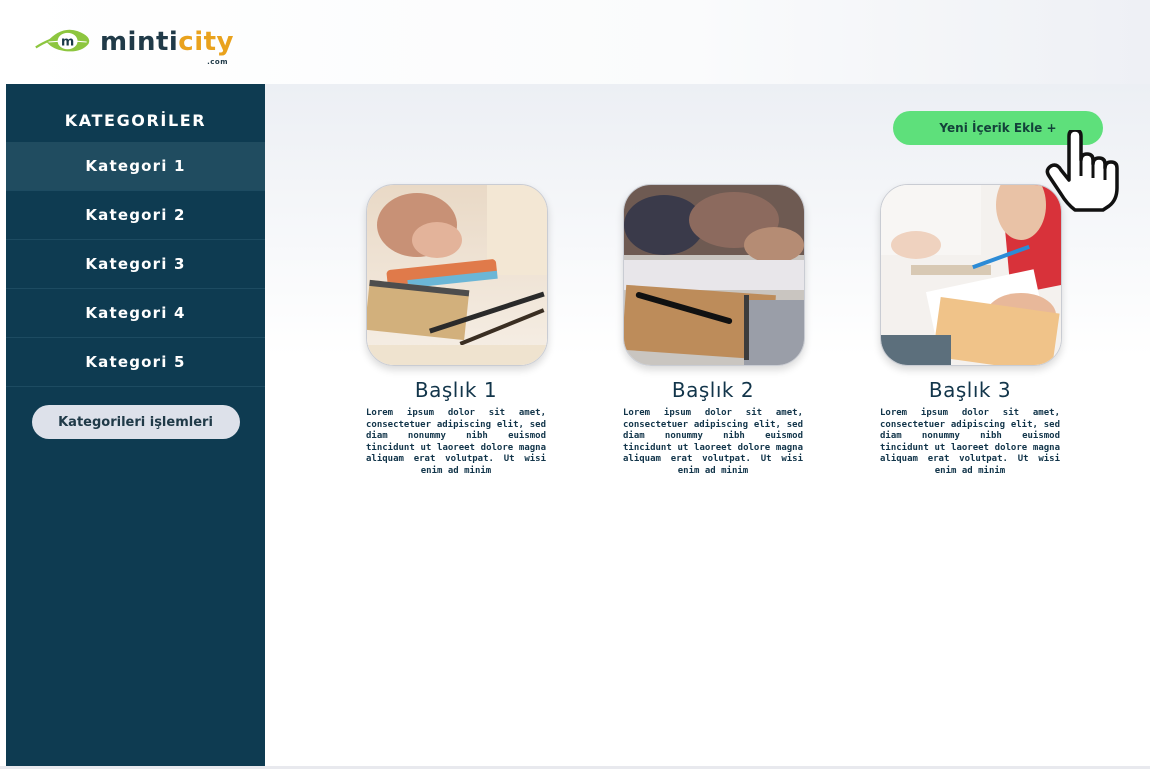 The height and width of the screenshot is (769, 1150). What do you see at coordinates (135, 362) in the screenshot?
I see `sidebar-item-kategori-5: Kategori 5` at bounding box center [135, 362].